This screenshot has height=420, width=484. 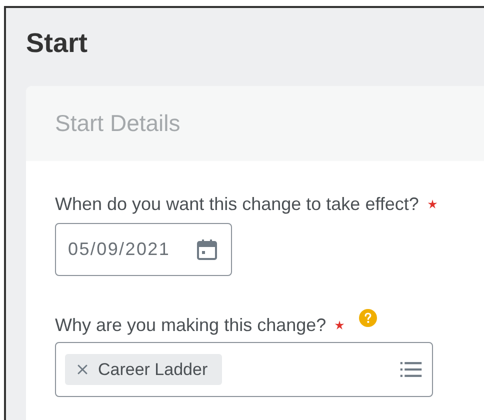 I want to click on remove-icon, so click(x=82, y=369).